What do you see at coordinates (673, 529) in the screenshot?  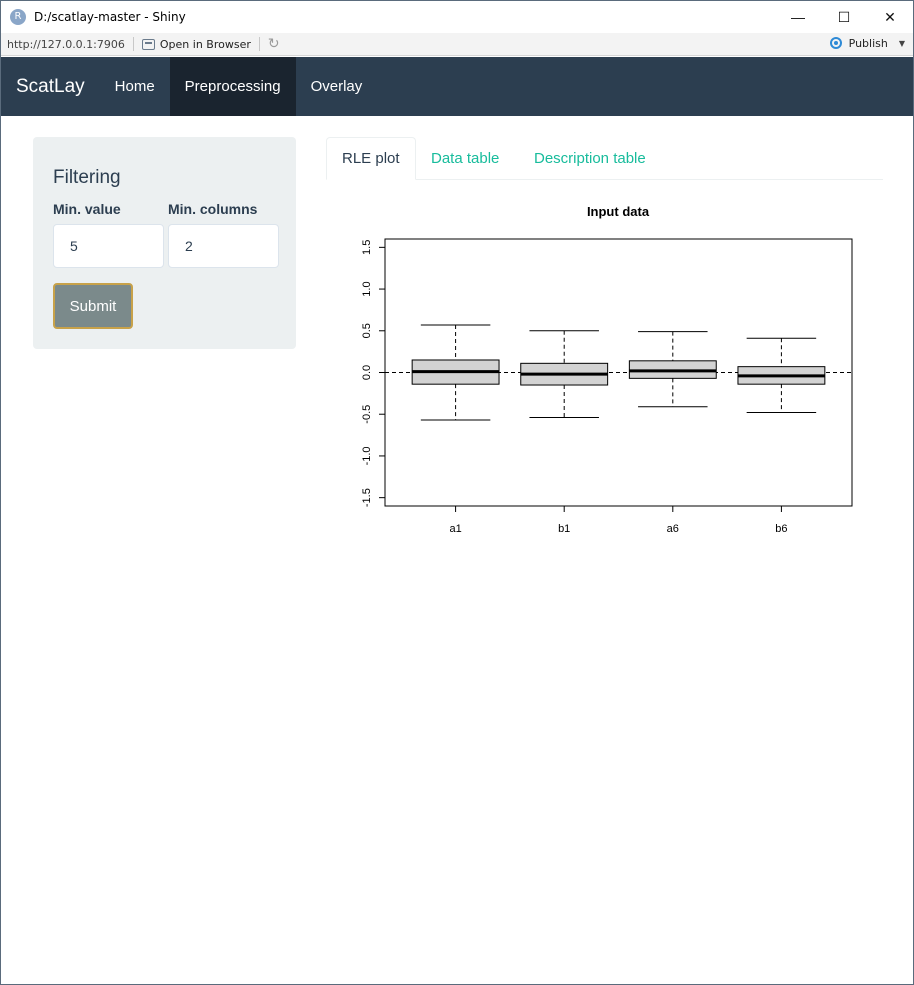 I see `x-tick-label: a6` at bounding box center [673, 529].